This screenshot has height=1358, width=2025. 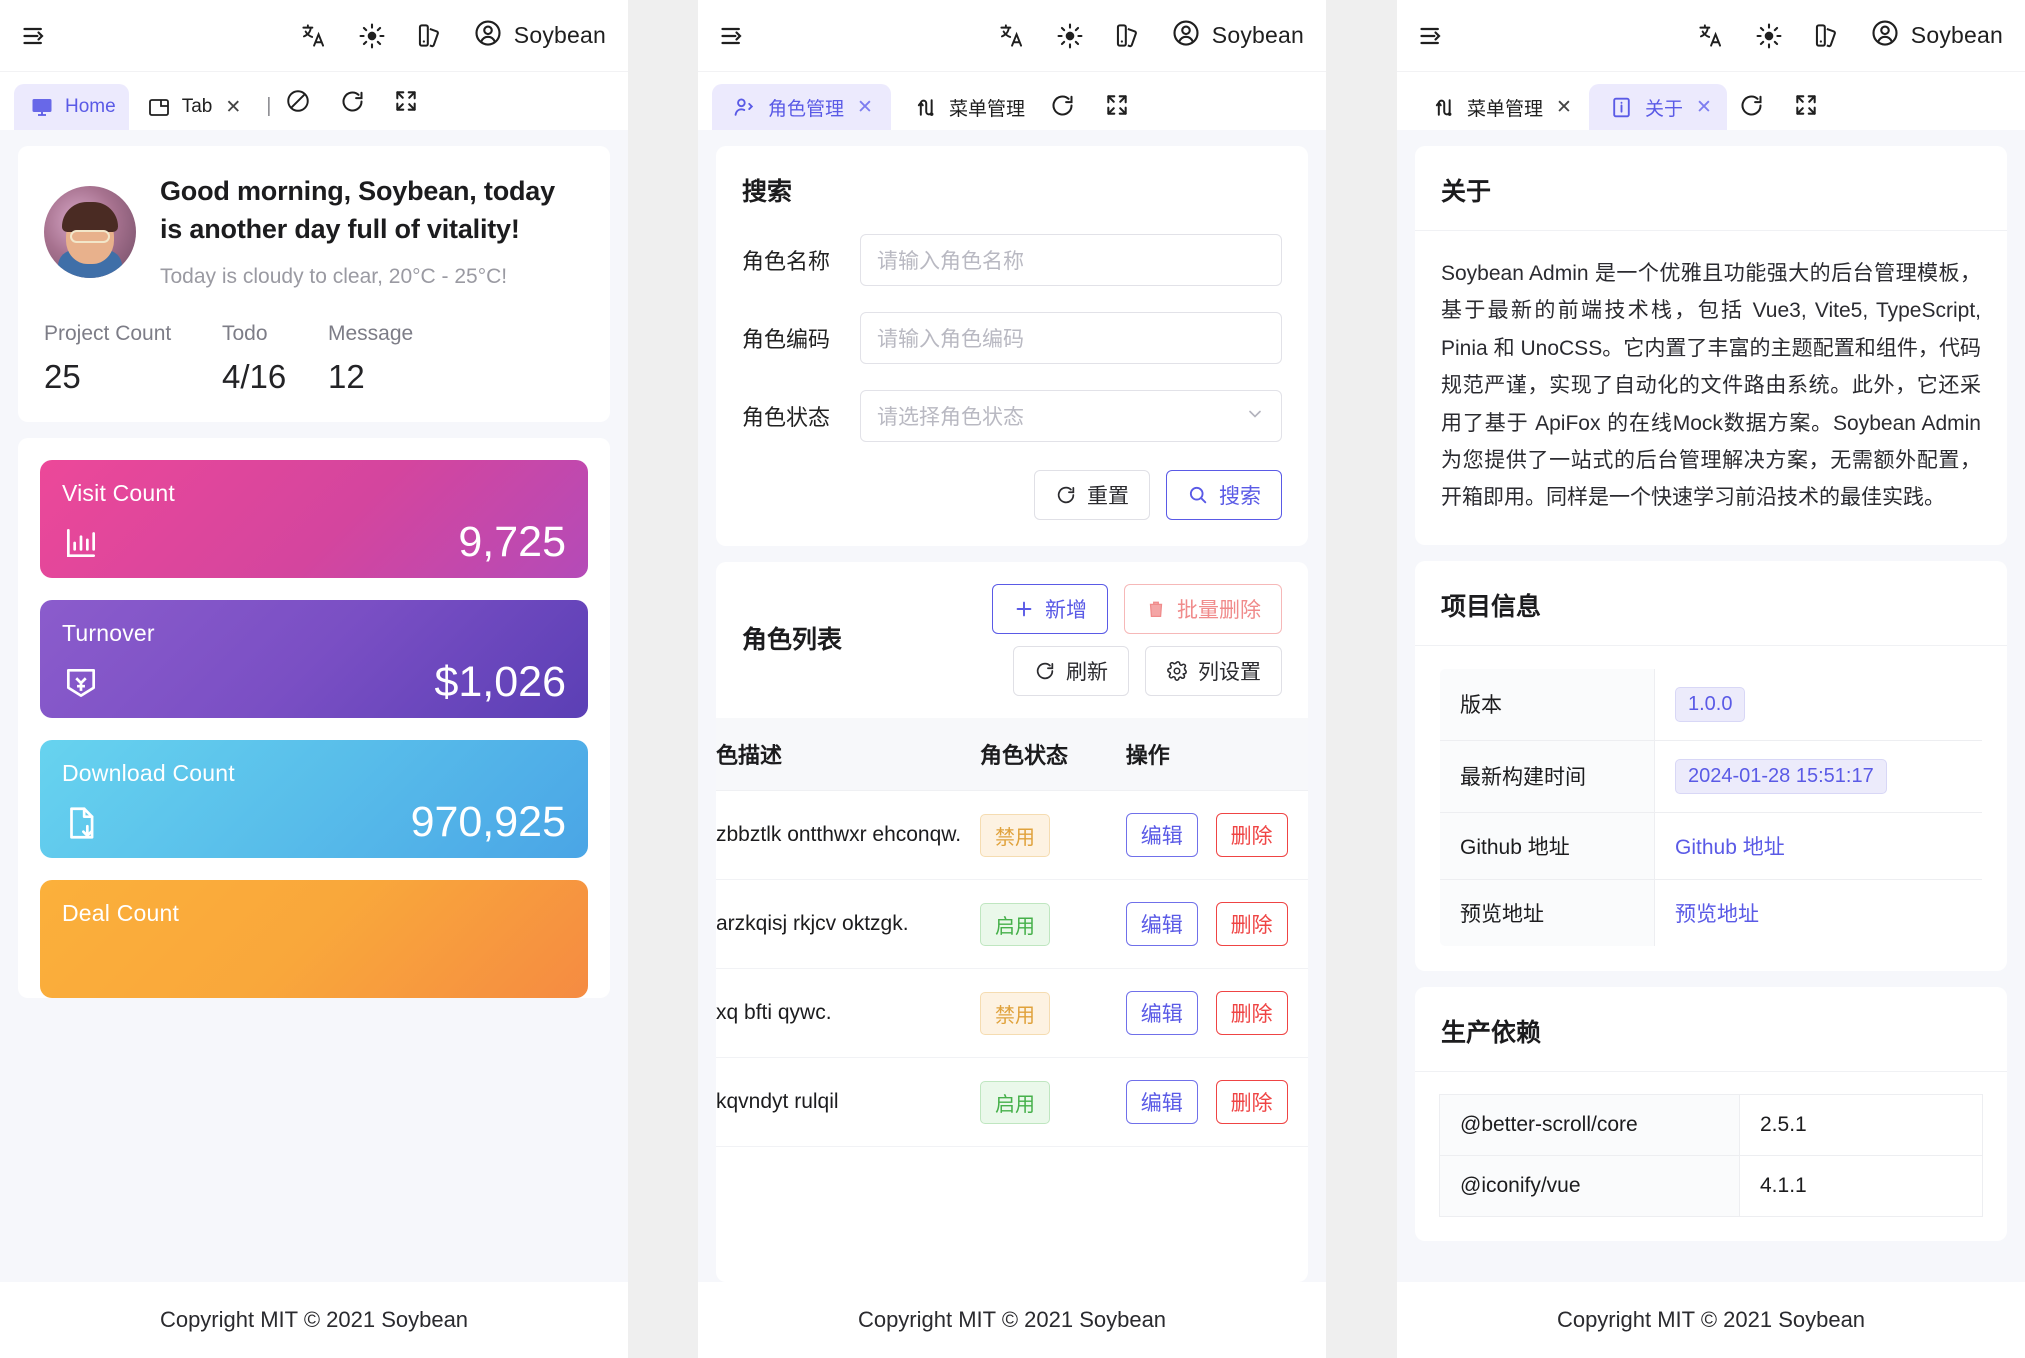 What do you see at coordinates (194, 107) in the screenshot?
I see `tab-tab: Tab ✕` at bounding box center [194, 107].